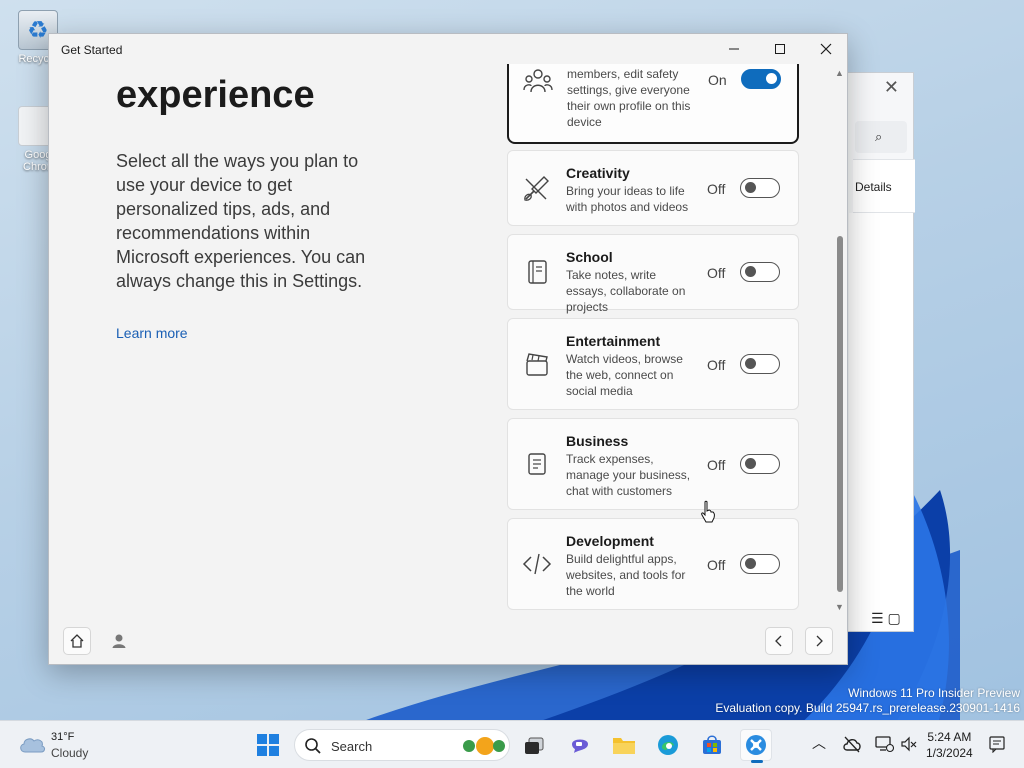 The image size is (1024, 768). I want to click on paintbrush-icon, so click(537, 188).